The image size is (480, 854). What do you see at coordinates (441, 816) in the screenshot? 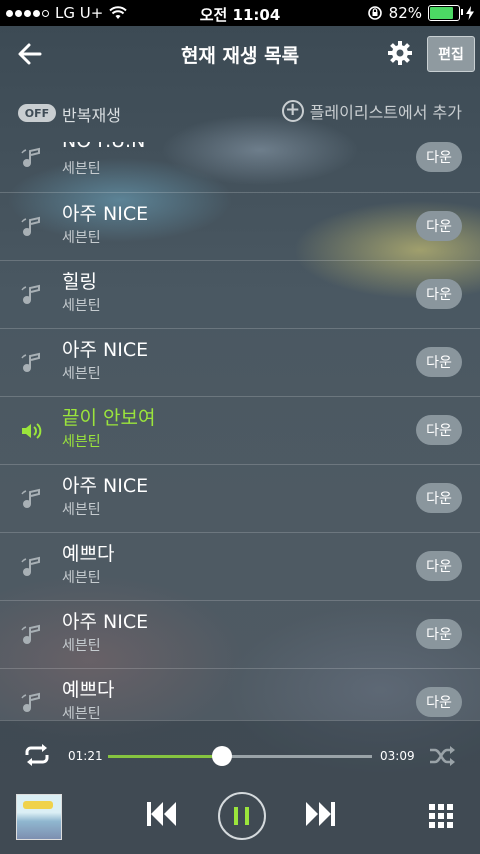
I see `grid-menu-icon` at bounding box center [441, 816].